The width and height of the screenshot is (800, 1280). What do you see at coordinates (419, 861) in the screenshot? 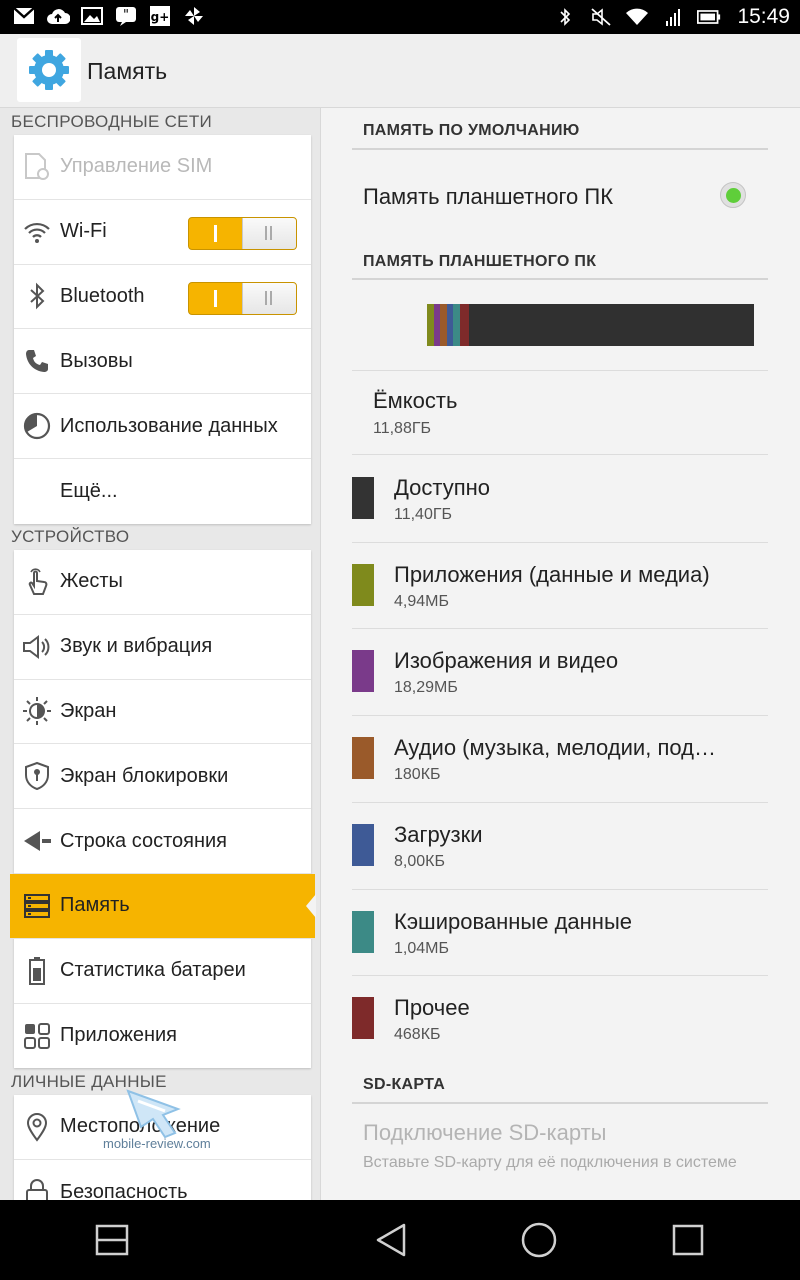
I see `storage-category-size: 8,00КБ` at bounding box center [419, 861].